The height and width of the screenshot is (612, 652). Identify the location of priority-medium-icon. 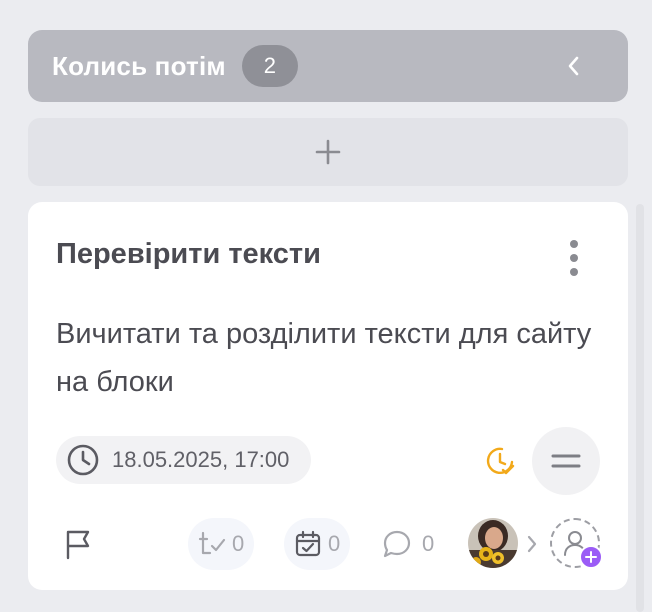
(566, 461).